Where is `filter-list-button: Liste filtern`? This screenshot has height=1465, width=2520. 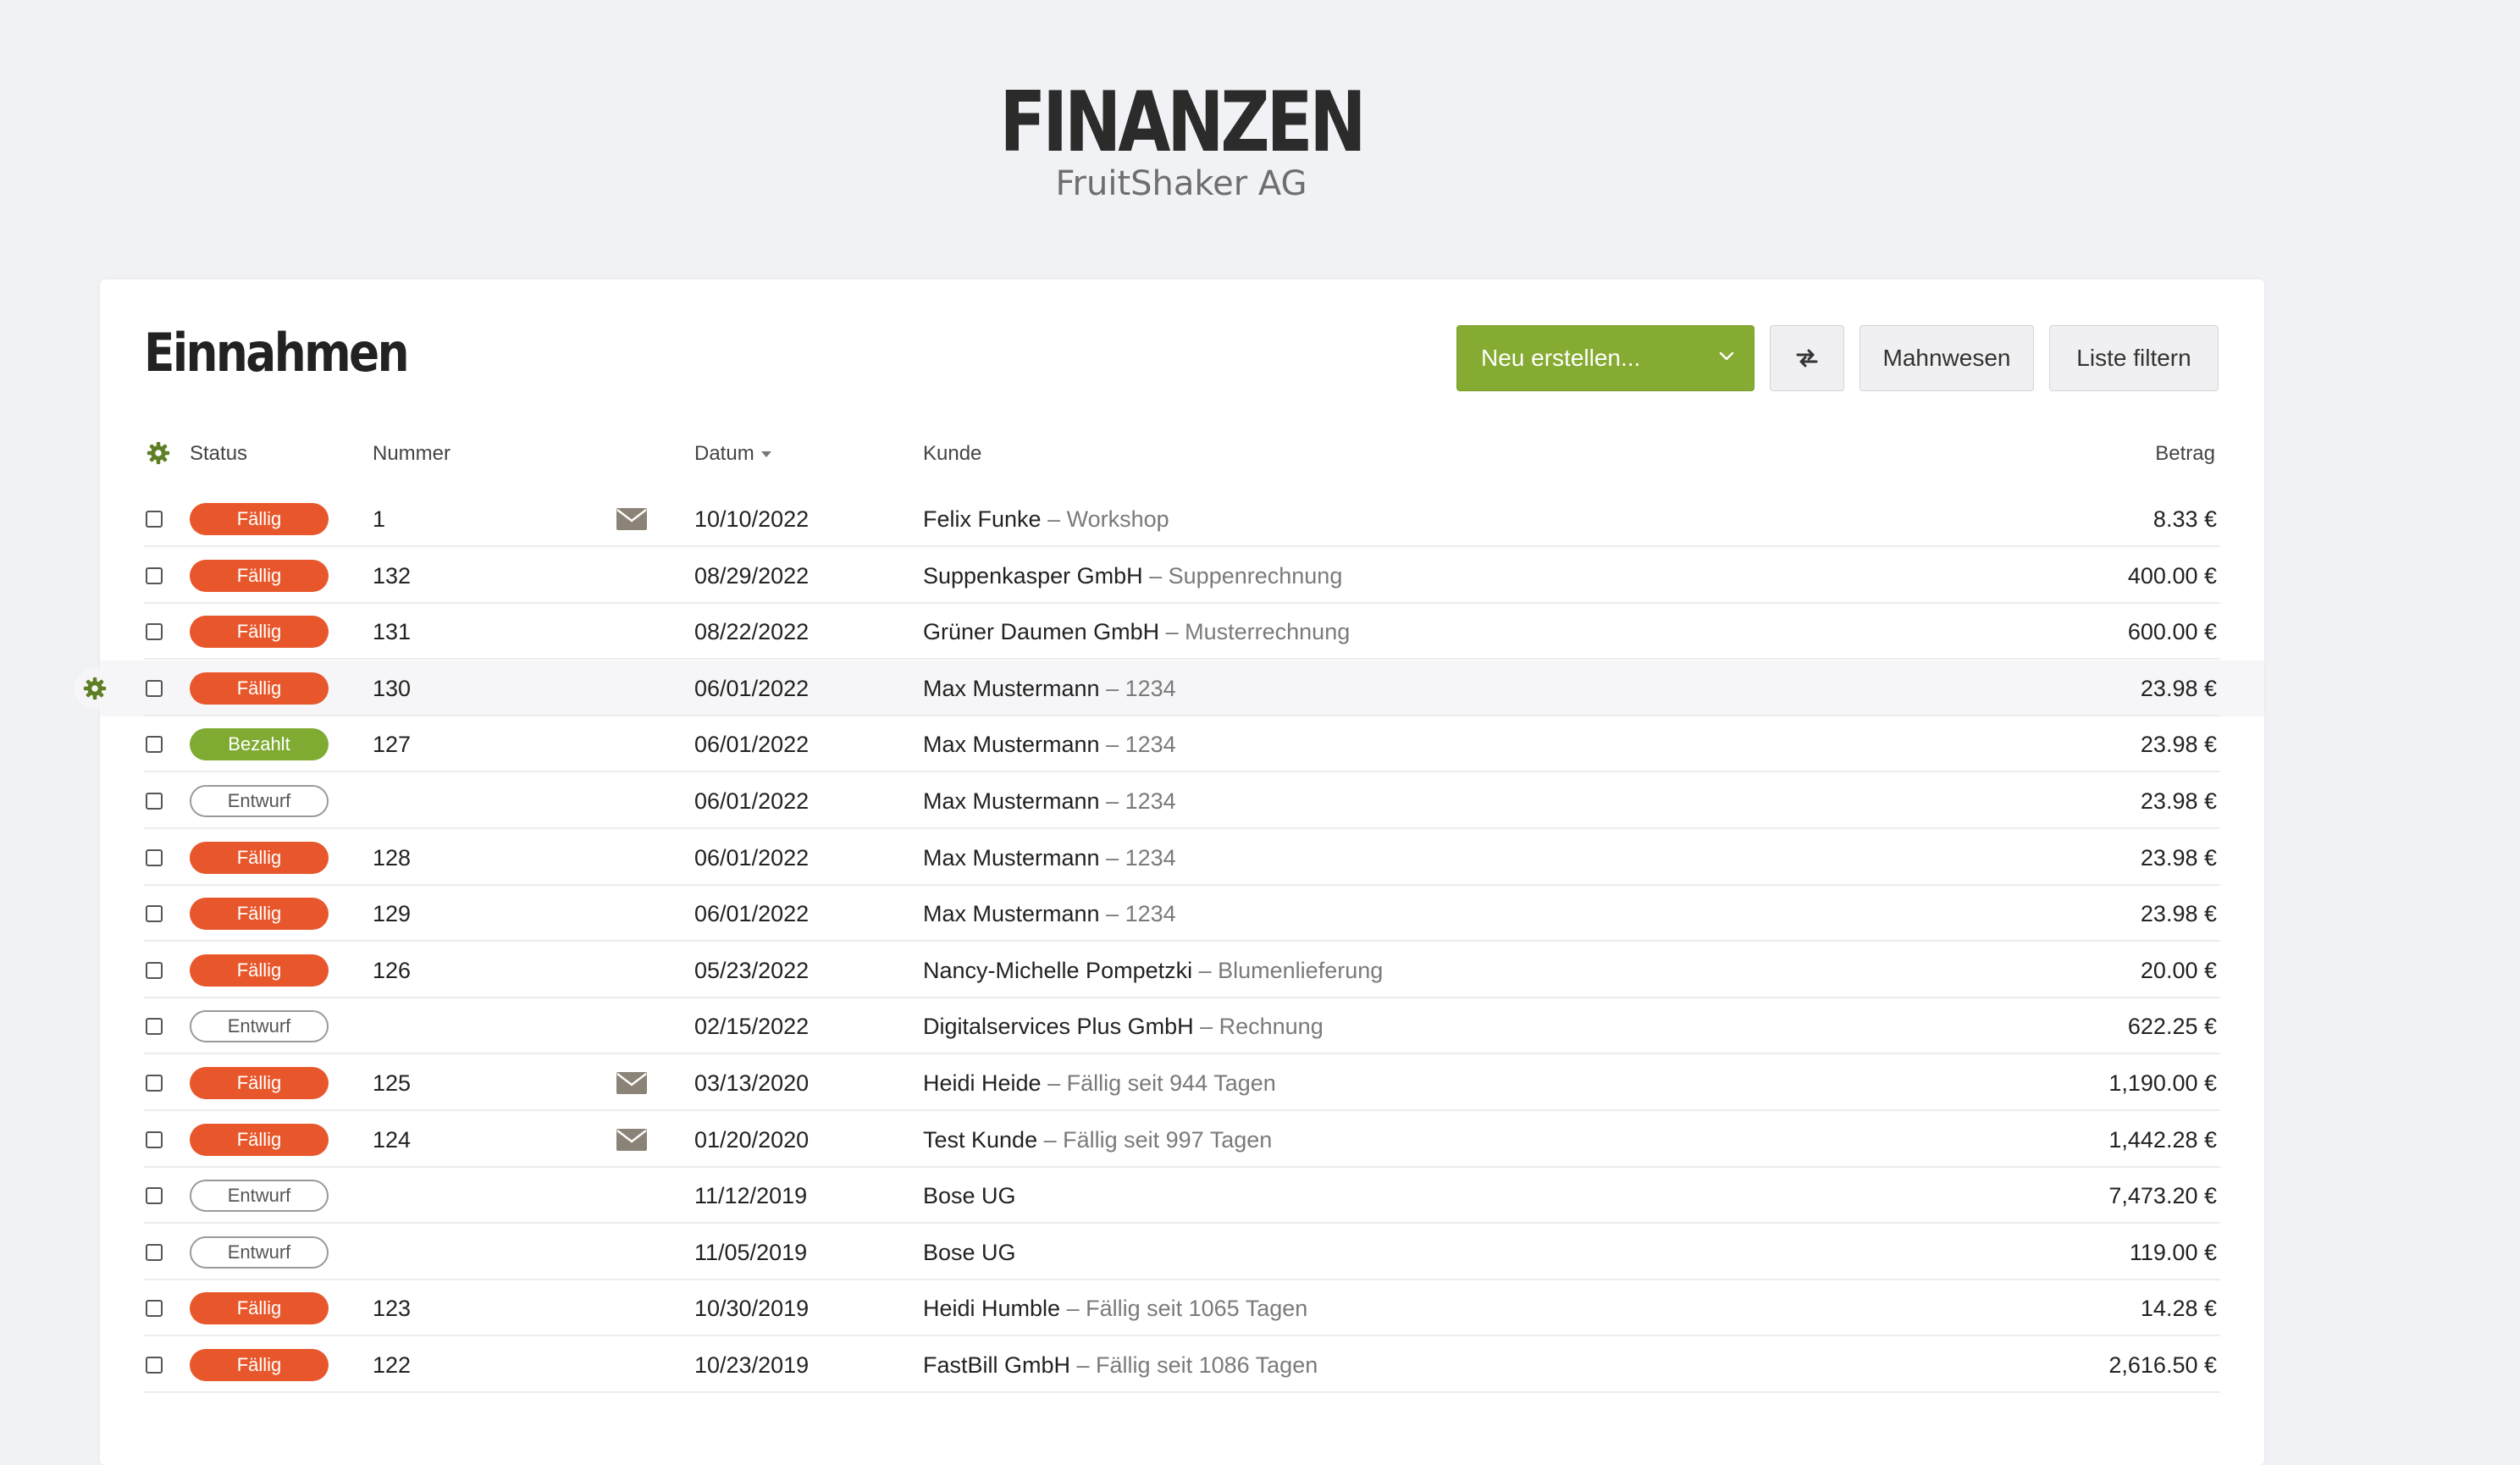
filter-list-button: Liste filtern is located at coordinates (2134, 358).